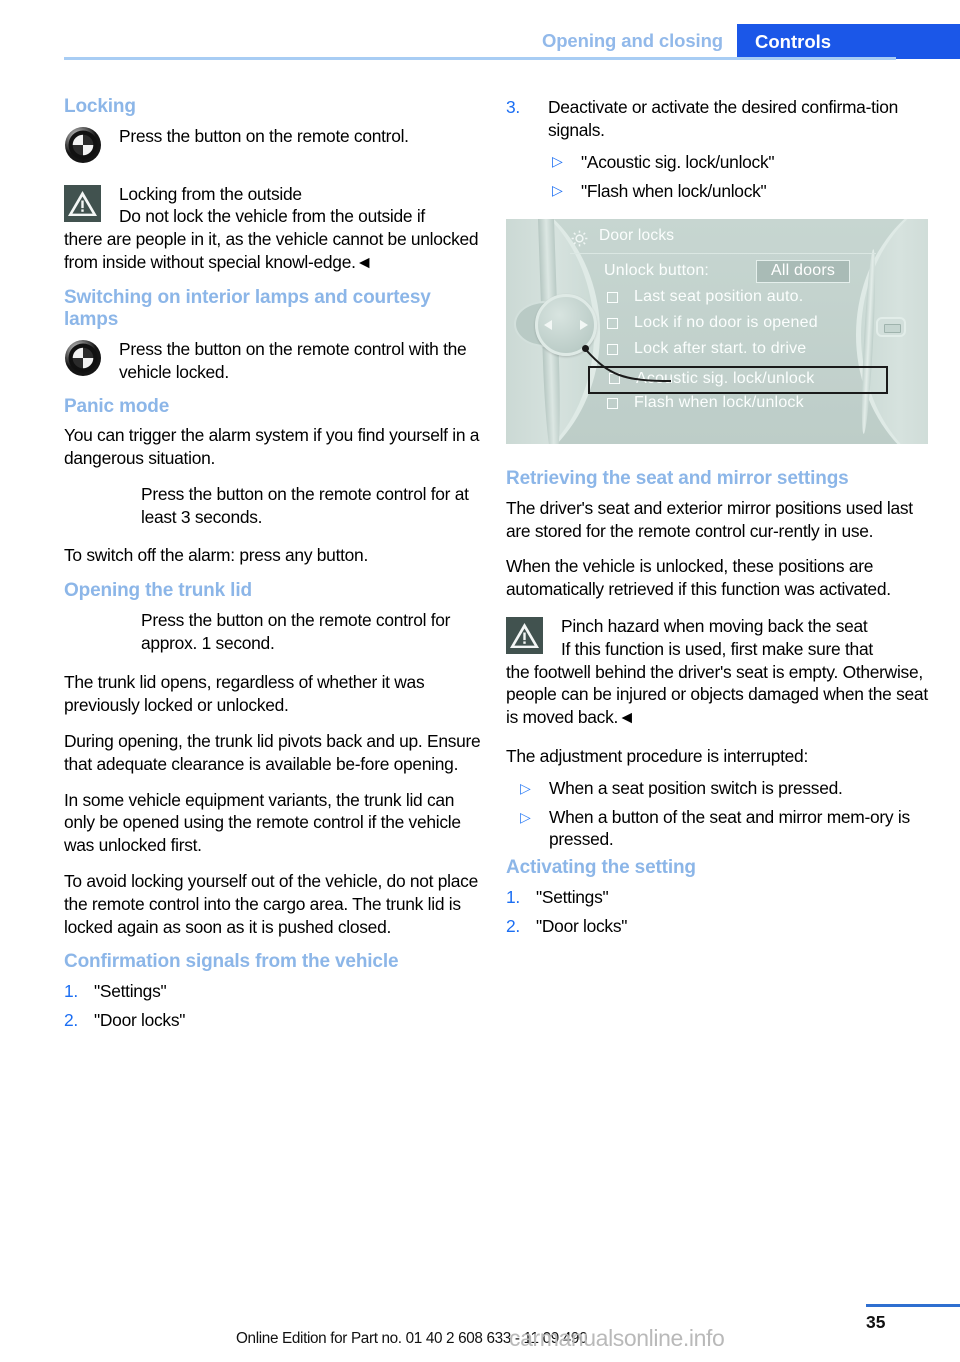  I want to click on heading-retrieving-seat-mirror: Retrieving the seat and mirror settings, so click(677, 479).